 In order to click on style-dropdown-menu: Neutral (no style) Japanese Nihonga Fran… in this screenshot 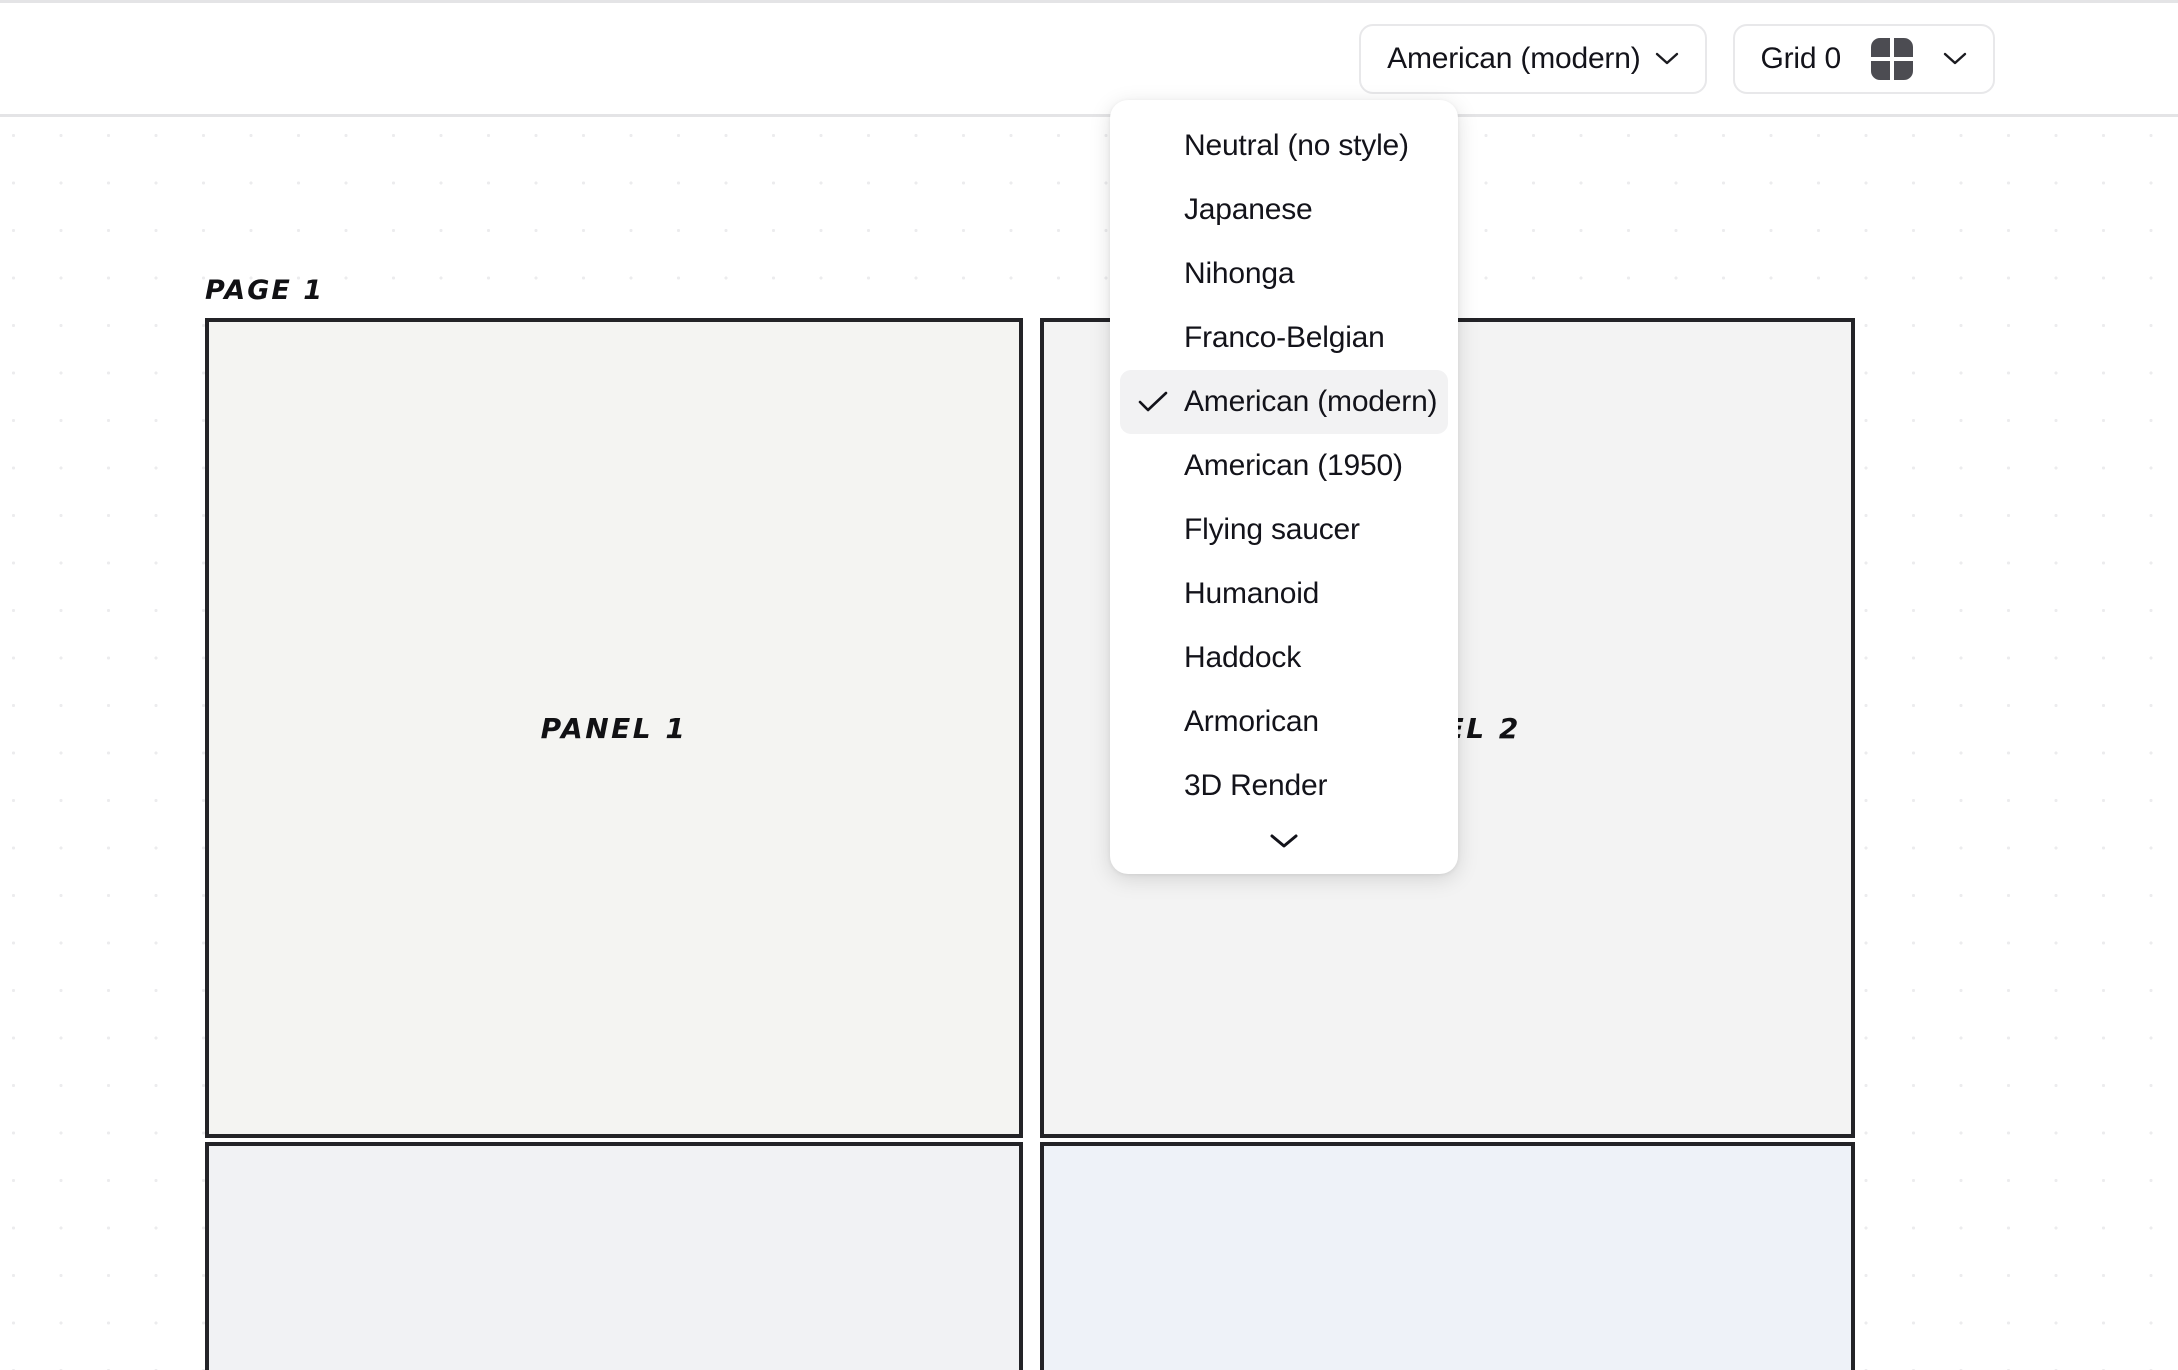, I will do `click(1284, 487)`.